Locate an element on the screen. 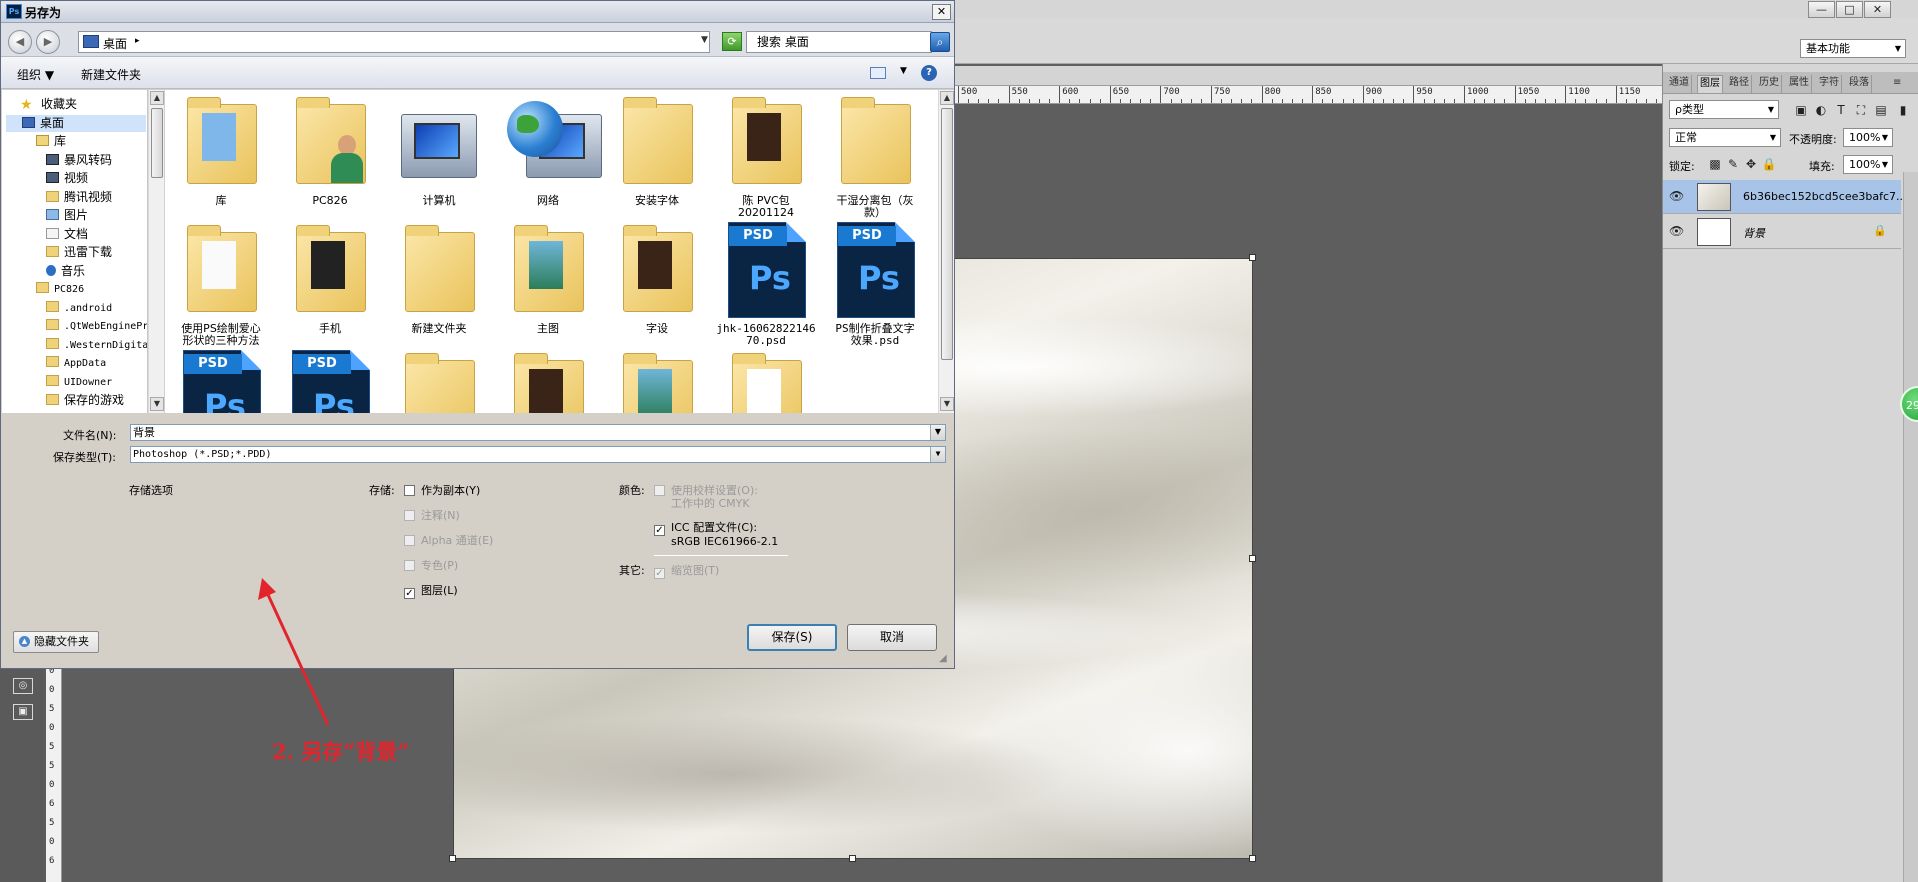 This screenshot has width=1918, height=882. filter-toggle-icon: ▮ is located at coordinates (1903, 110).